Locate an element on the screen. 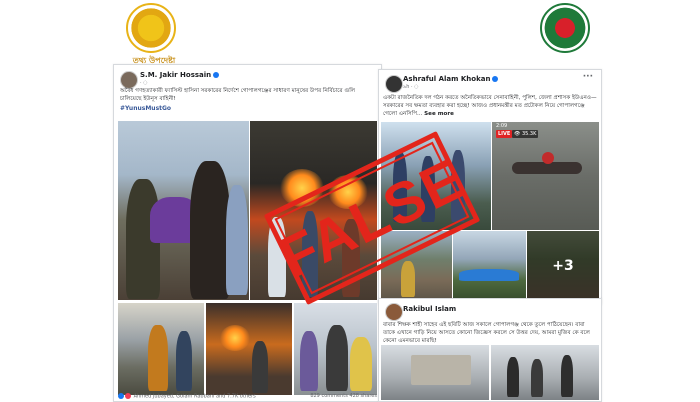 Image resolution: width=700 pixels, height=402 pixels. like-icon is located at coordinates (121, 396).